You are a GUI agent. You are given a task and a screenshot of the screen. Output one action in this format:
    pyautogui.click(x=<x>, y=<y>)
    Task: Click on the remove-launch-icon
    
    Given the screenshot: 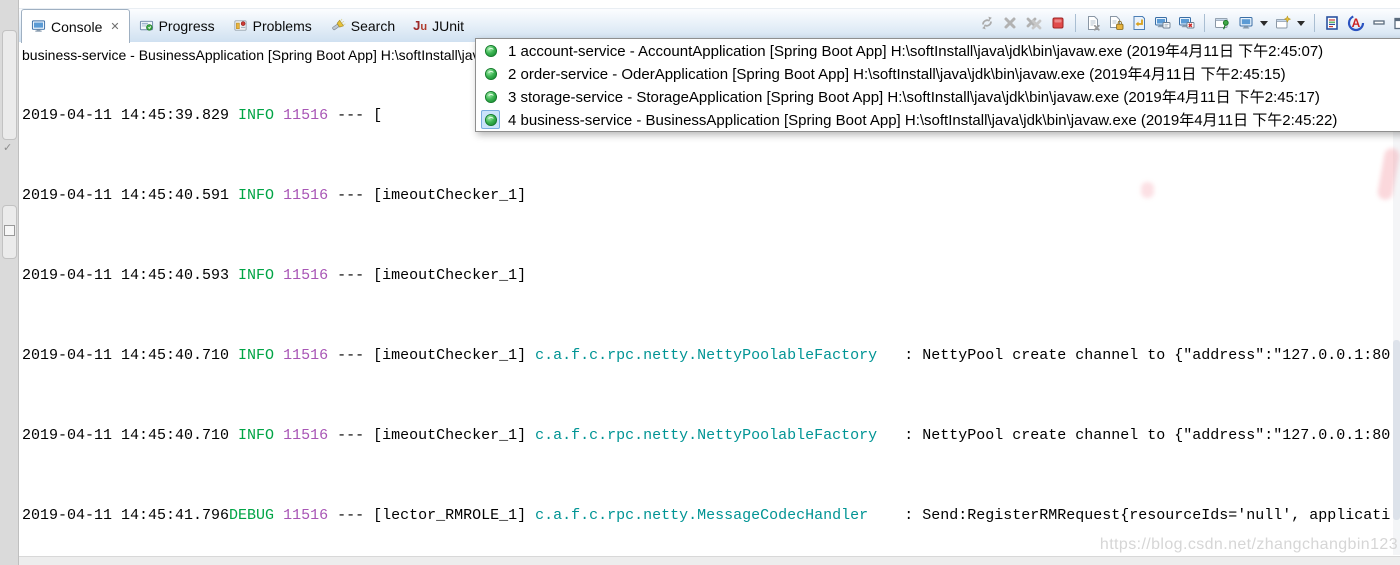 What is the action you would take?
    pyautogui.click(x=1010, y=23)
    